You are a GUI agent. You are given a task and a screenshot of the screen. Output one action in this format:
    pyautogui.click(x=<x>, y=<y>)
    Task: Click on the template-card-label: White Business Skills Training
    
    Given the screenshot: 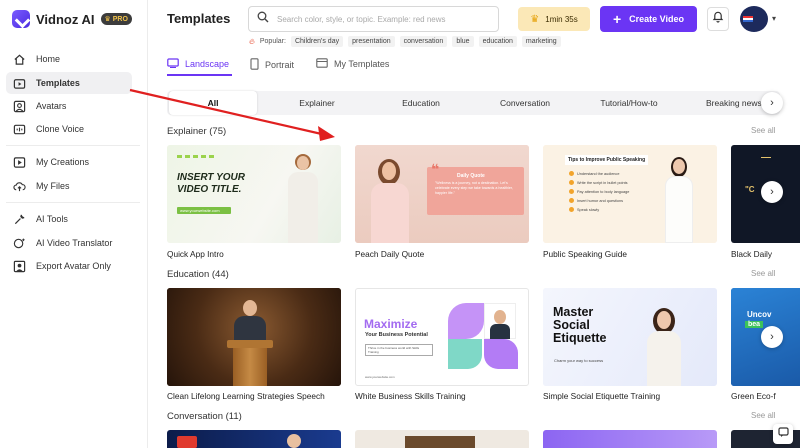 What is the action you would take?
    pyautogui.click(x=410, y=396)
    